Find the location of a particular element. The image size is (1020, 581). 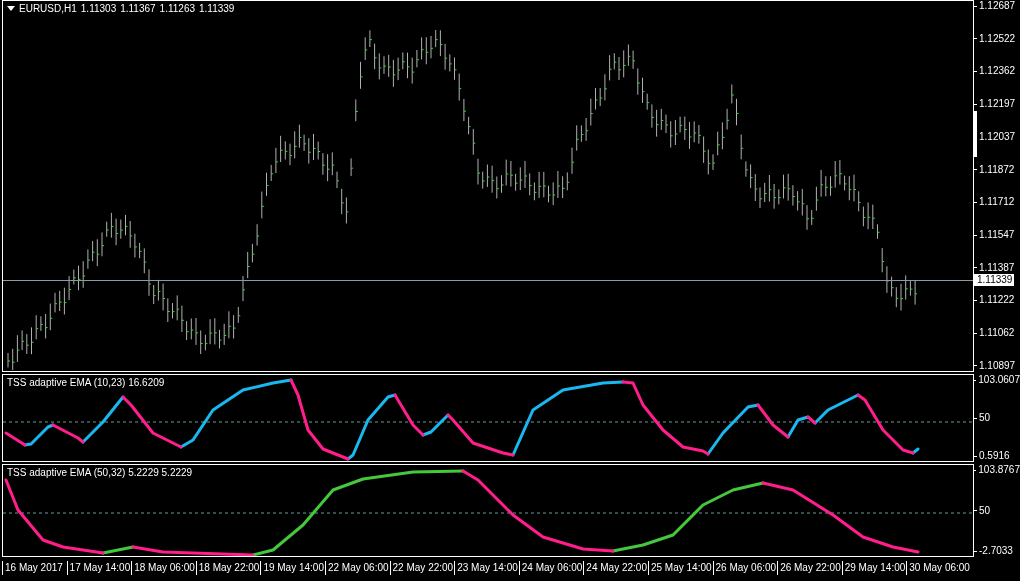

indicator-axis-label: 103.8767 is located at coordinates (997, 470).